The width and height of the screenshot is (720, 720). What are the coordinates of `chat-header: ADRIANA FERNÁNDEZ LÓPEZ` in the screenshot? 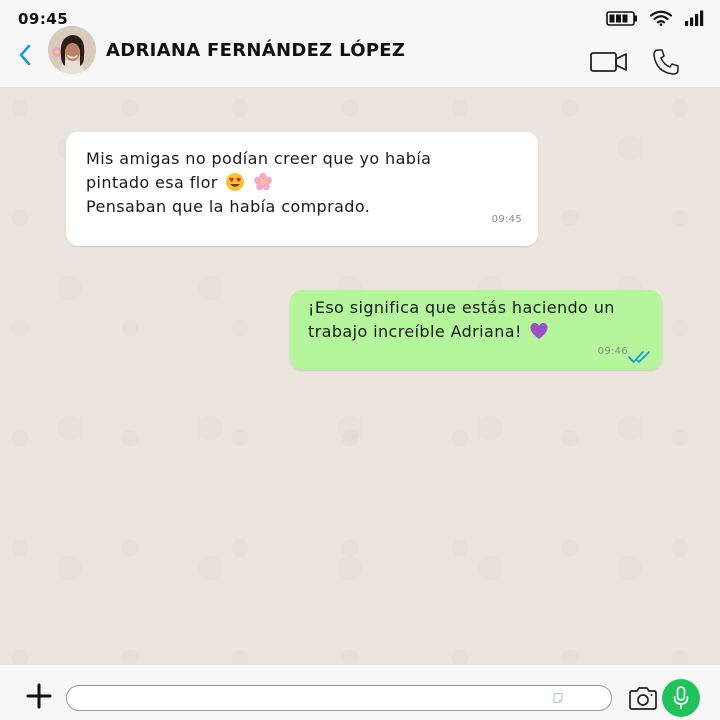 It's located at (360, 57).